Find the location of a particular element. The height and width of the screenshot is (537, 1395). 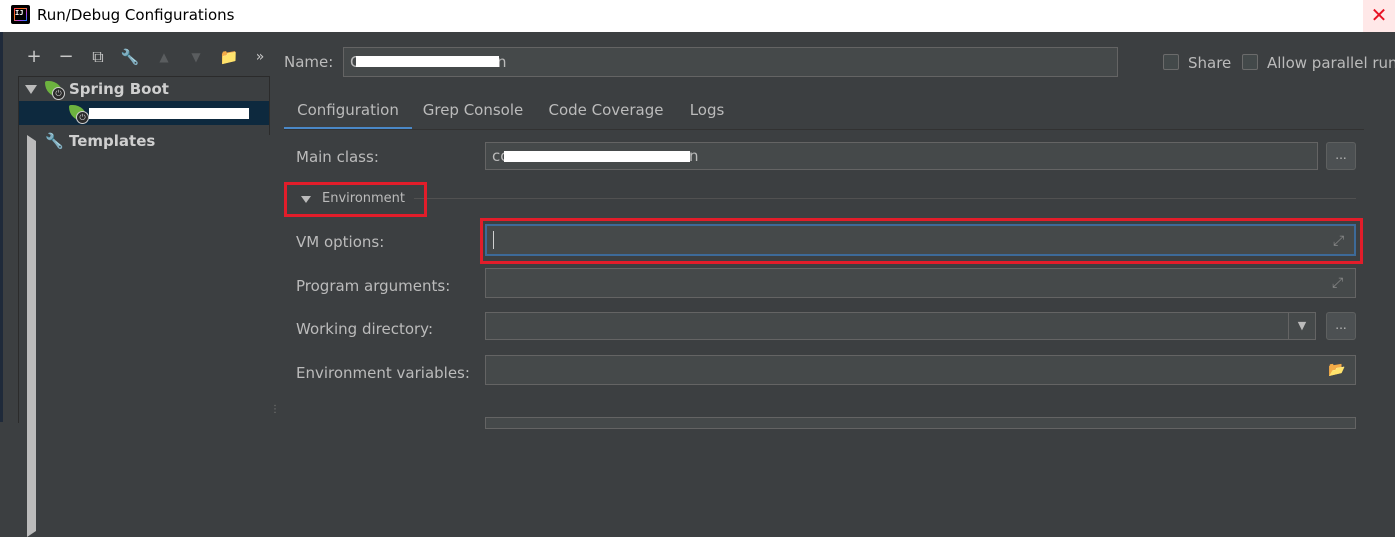

environment-variables-label: Environment variables: is located at coordinates (383, 373).